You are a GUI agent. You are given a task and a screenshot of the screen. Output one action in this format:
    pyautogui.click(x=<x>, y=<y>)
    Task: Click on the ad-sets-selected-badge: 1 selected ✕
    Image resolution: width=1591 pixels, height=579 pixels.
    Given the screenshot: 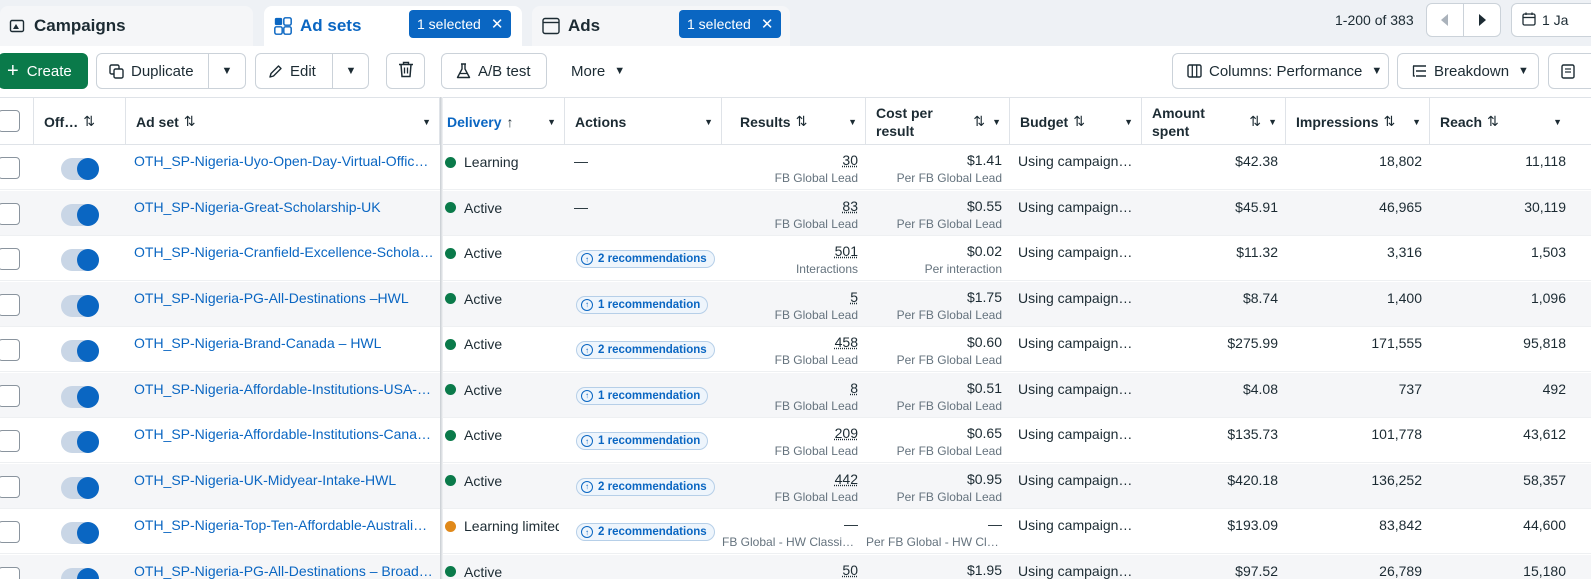 What is the action you would take?
    pyautogui.click(x=460, y=24)
    